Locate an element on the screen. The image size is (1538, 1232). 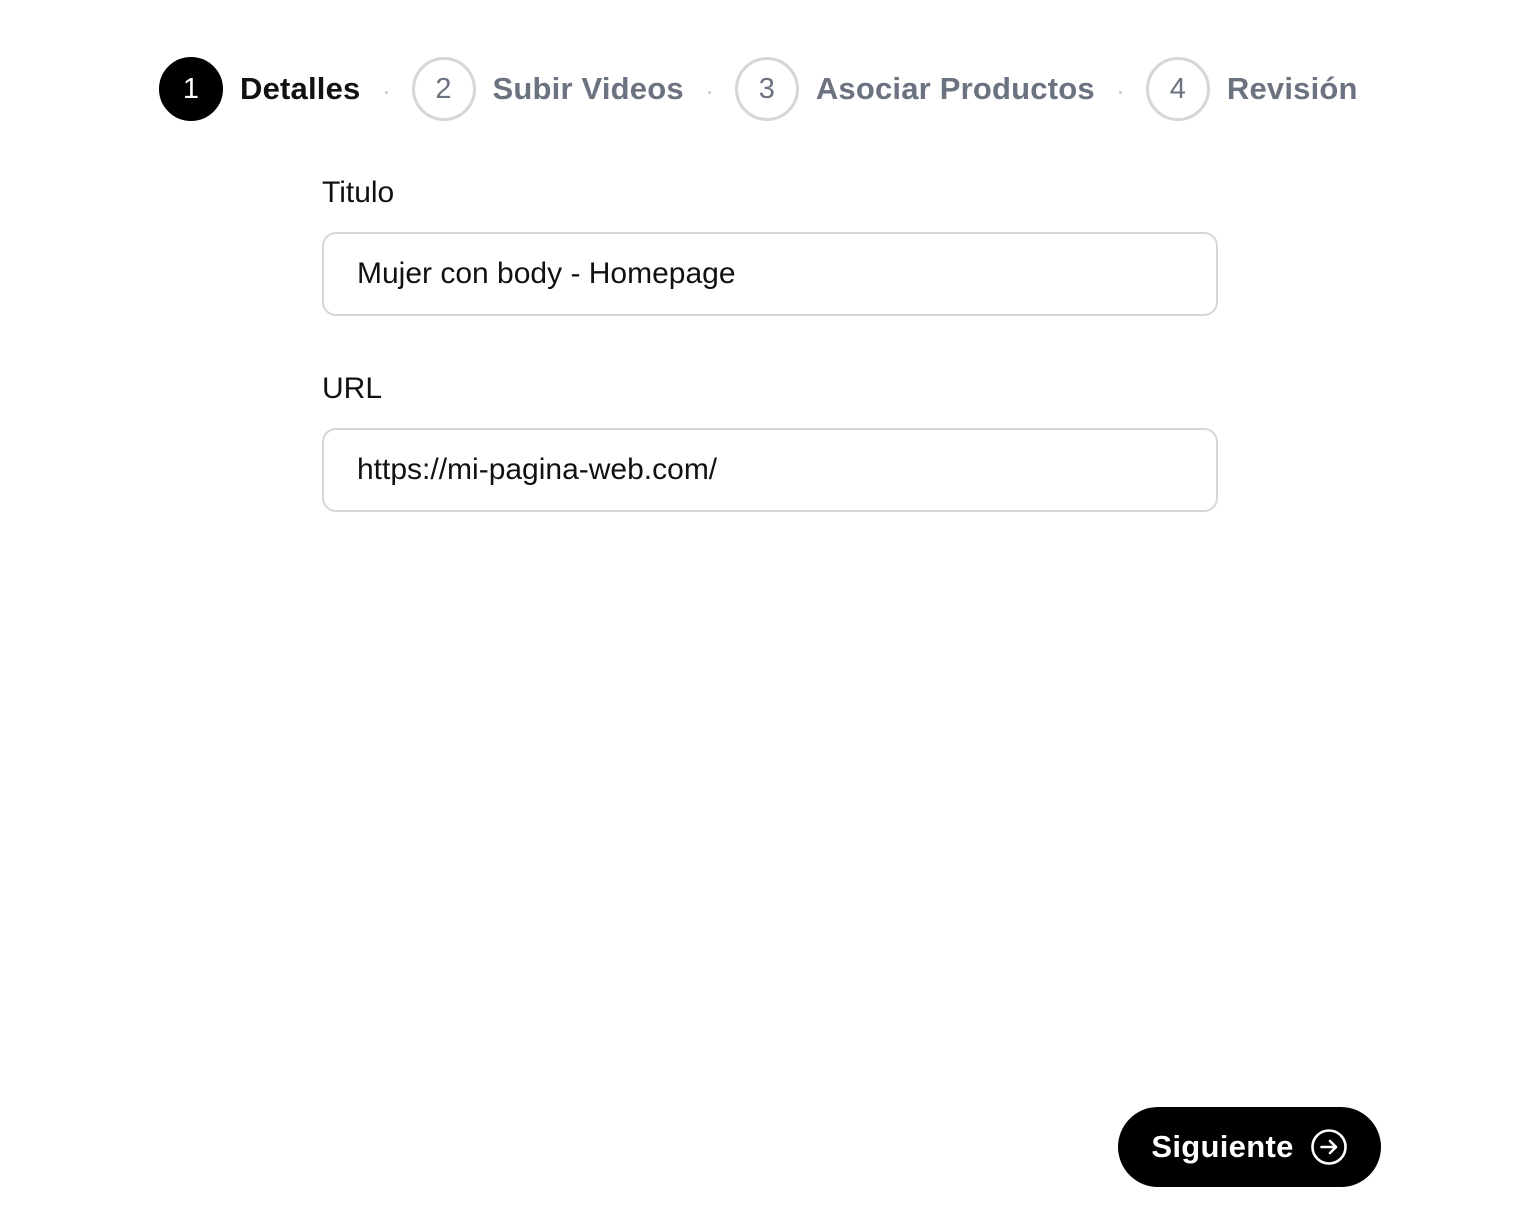
step-review: 4 Revisión is located at coordinates (1251, 89).